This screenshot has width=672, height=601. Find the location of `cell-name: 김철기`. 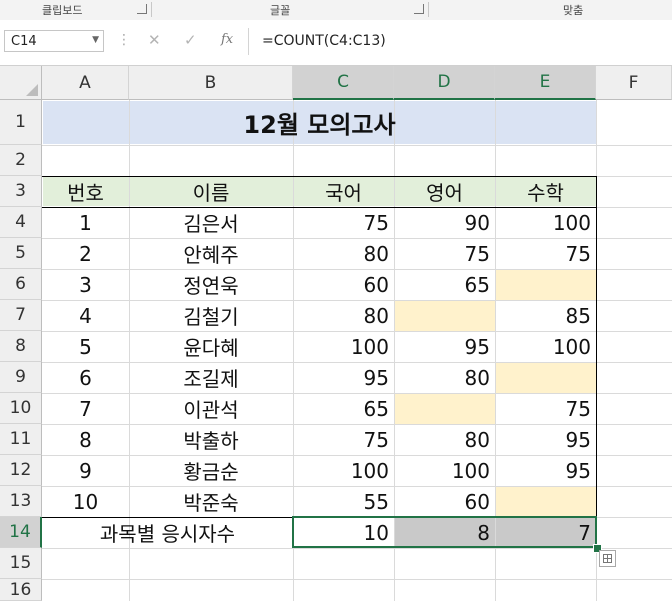

cell-name: 김철기 is located at coordinates (211, 315).